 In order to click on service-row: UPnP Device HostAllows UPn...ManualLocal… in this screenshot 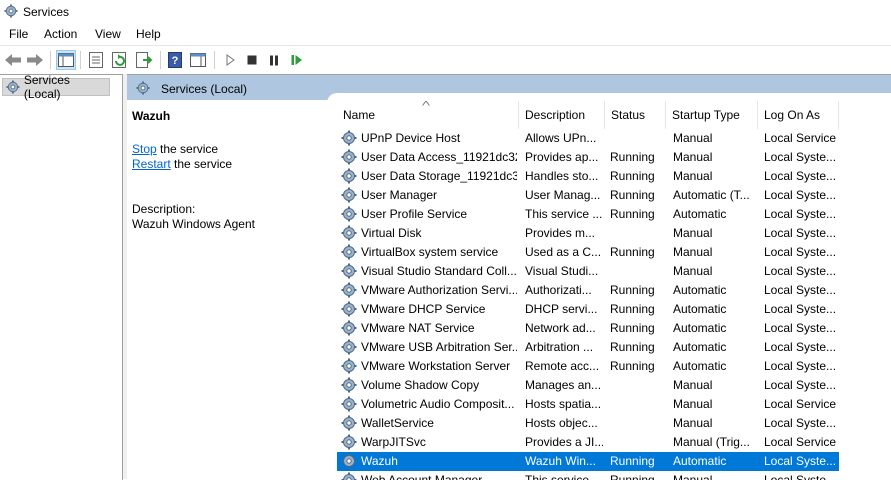, I will do `click(588, 138)`.